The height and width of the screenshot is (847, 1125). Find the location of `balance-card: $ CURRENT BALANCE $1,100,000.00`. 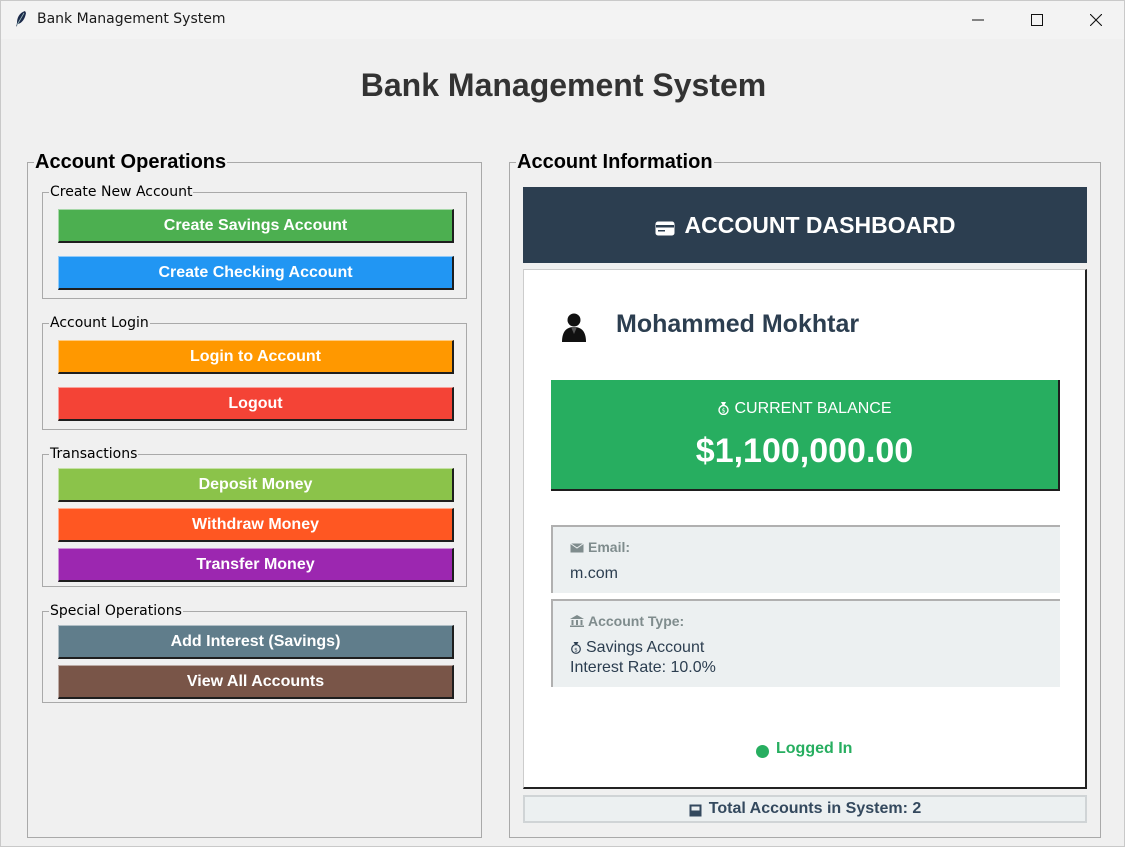

balance-card: $ CURRENT BALANCE $1,100,000.00 is located at coordinates (805, 435).